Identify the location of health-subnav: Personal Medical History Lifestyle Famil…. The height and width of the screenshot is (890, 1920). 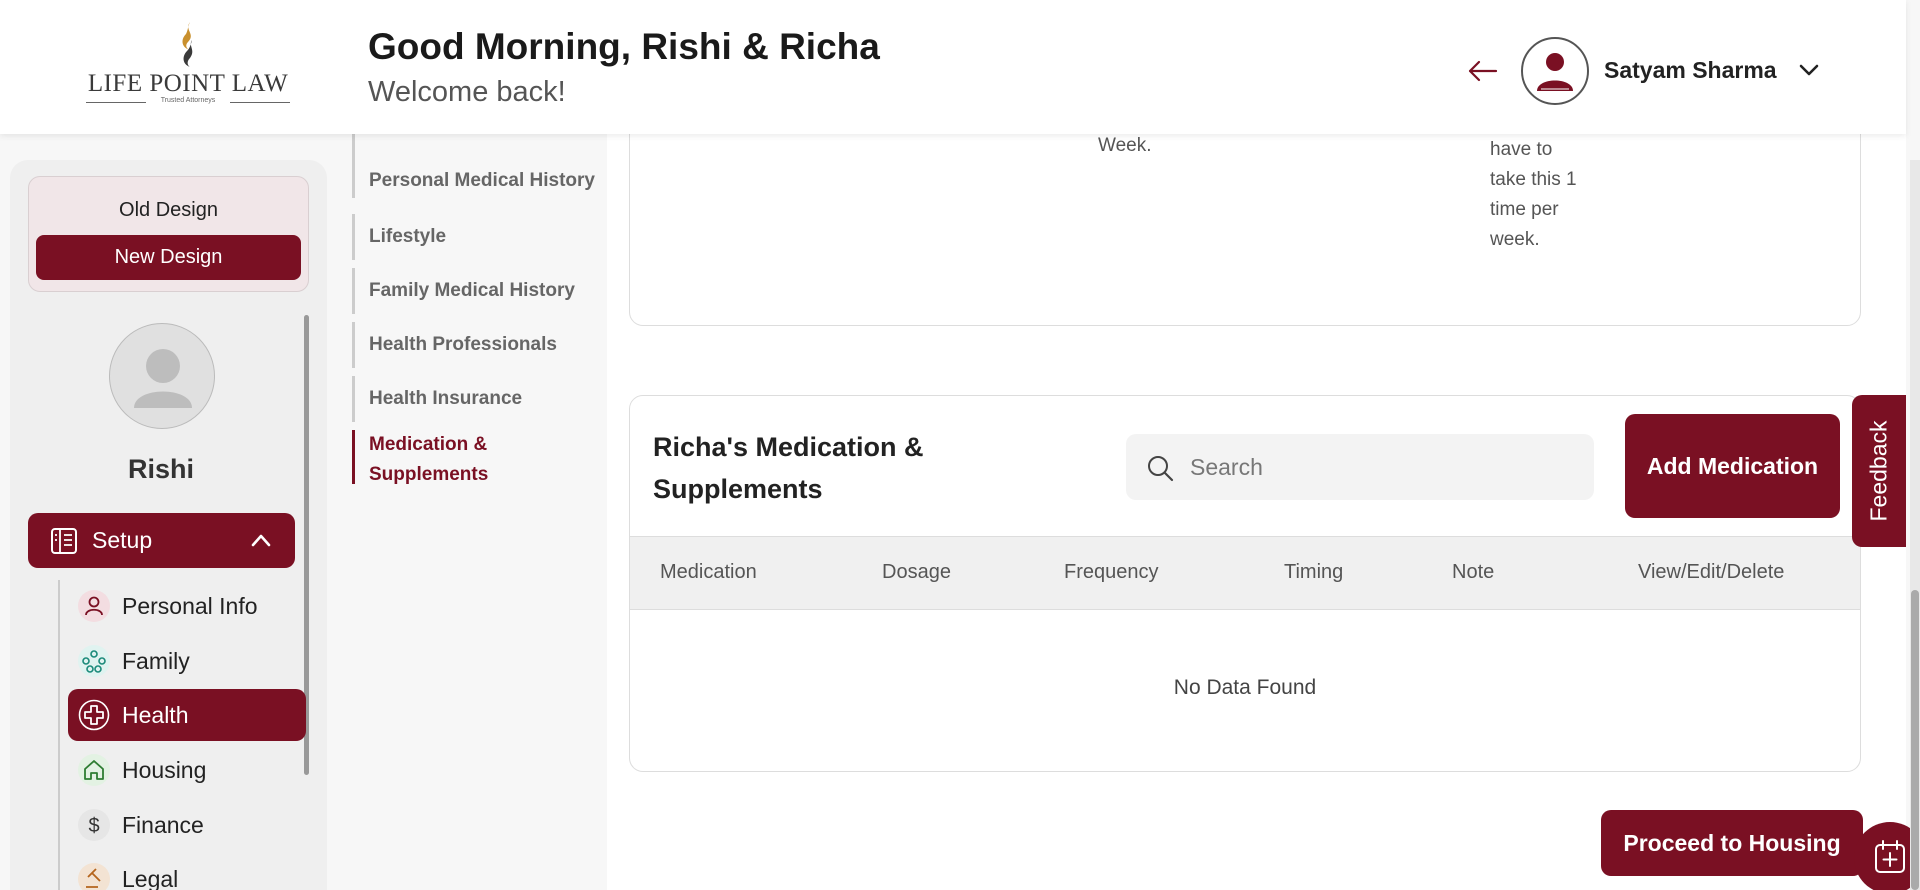
(472, 512).